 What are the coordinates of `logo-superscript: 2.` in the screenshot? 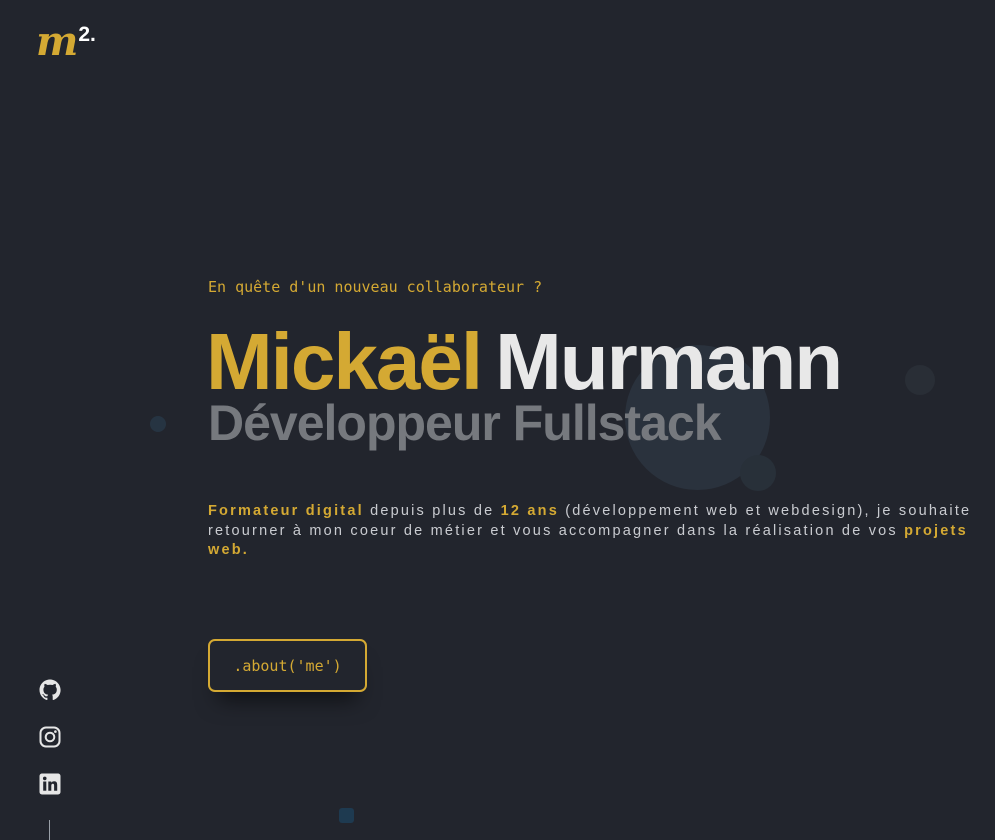 It's located at (87, 34).